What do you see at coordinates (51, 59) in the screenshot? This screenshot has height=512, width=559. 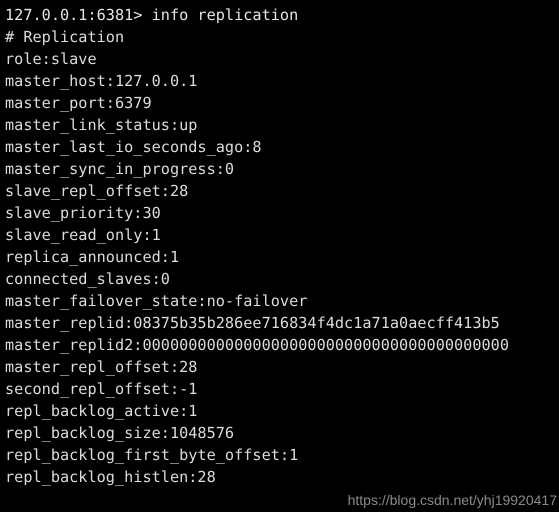 I see `output-line-role: role:slave` at bounding box center [51, 59].